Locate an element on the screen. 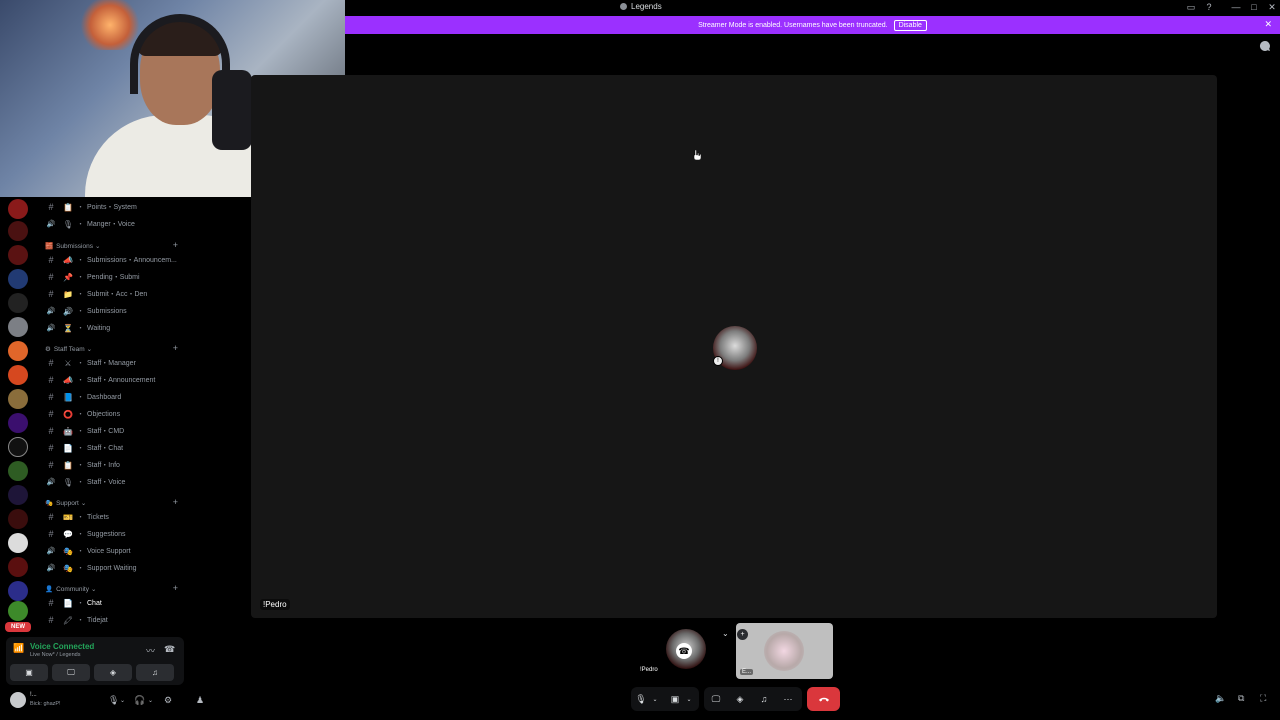 The width and height of the screenshot is (1280, 720). channel-item: # 📋 ・ Points・System is located at coordinates (111, 207).